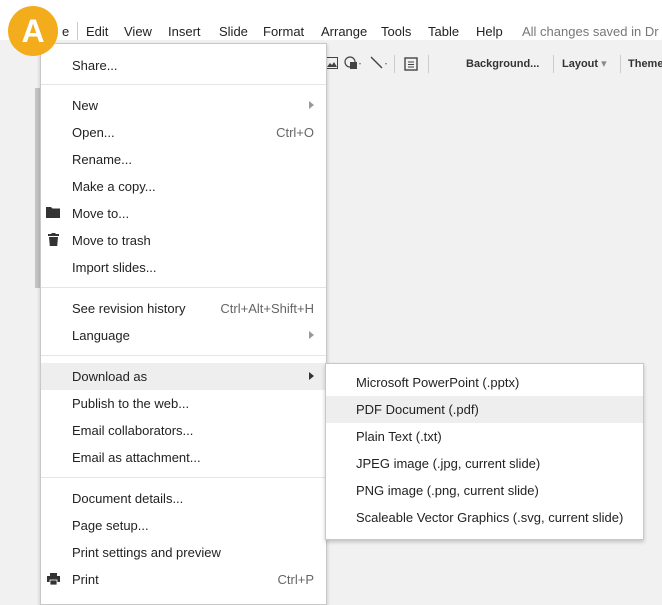 This screenshot has width=662, height=605. I want to click on menu-item-print: Print Ctrl+P, so click(183, 579).